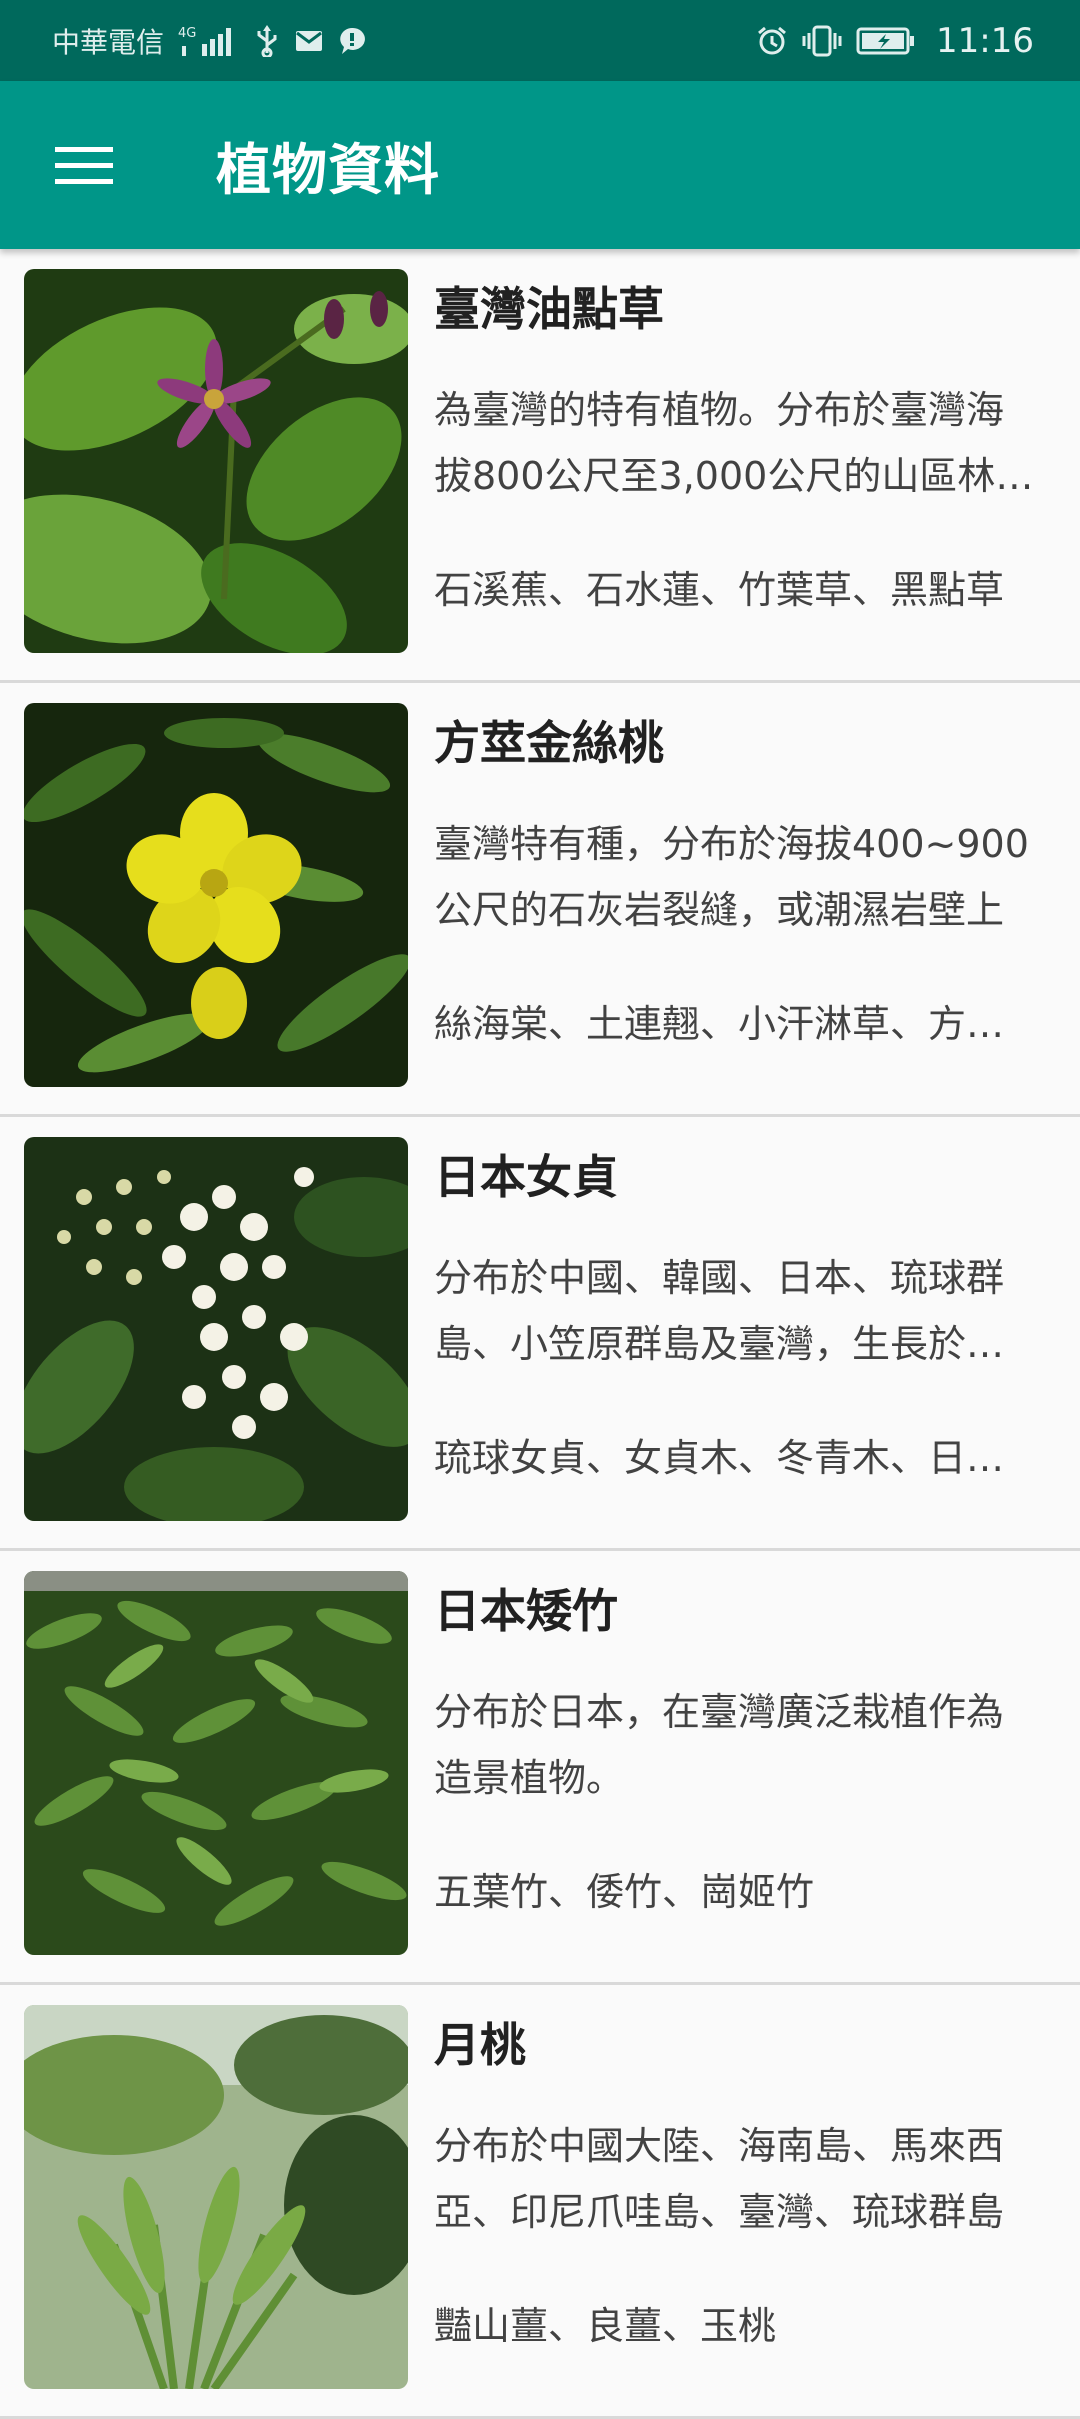  What do you see at coordinates (549, 309) in the screenshot?
I see `plant-name: 臺灣油點草` at bounding box center [549, 309].